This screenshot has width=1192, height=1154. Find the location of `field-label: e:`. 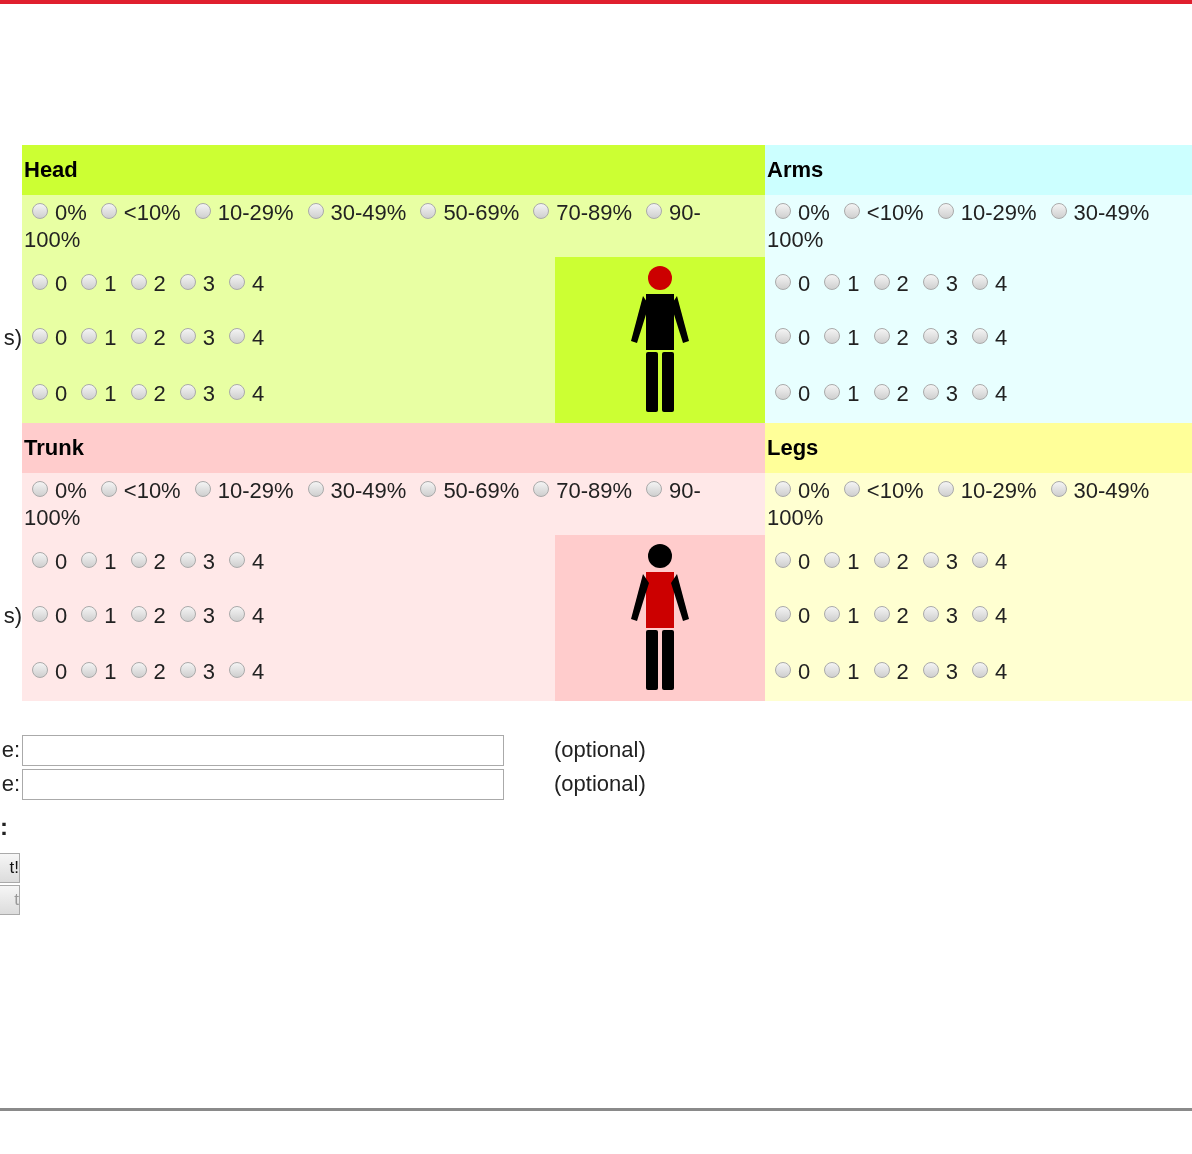

field-label: e: is located at coordinates (10, 784).